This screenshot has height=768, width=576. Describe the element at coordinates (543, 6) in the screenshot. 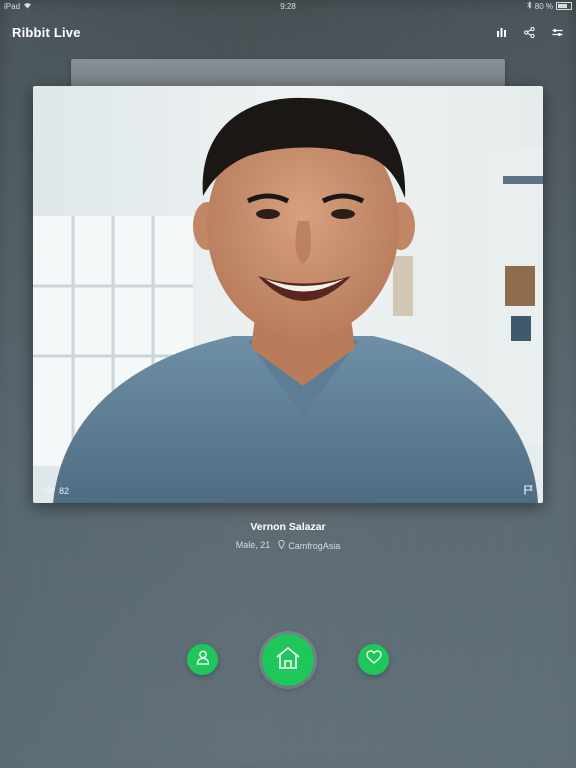

I see `battery-percent: 80 %` at that location.